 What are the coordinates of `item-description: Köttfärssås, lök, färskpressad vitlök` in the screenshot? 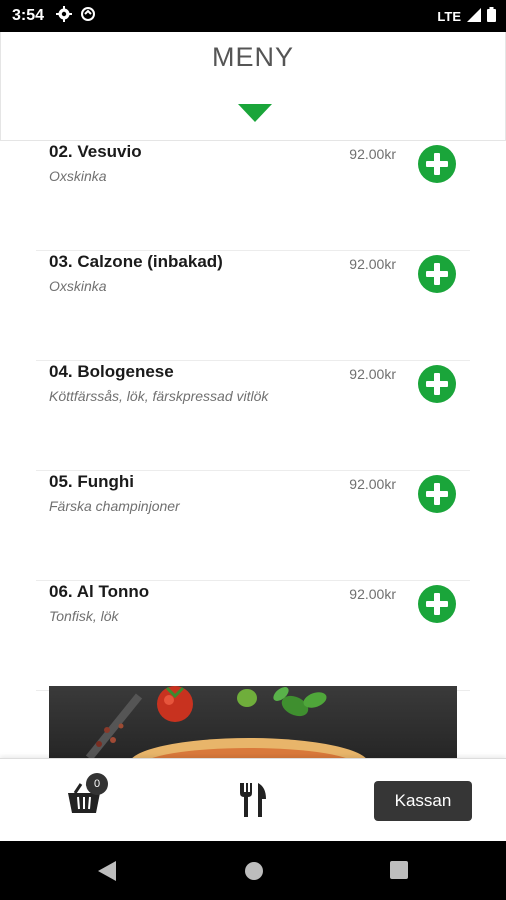 It's located at (159, 396).